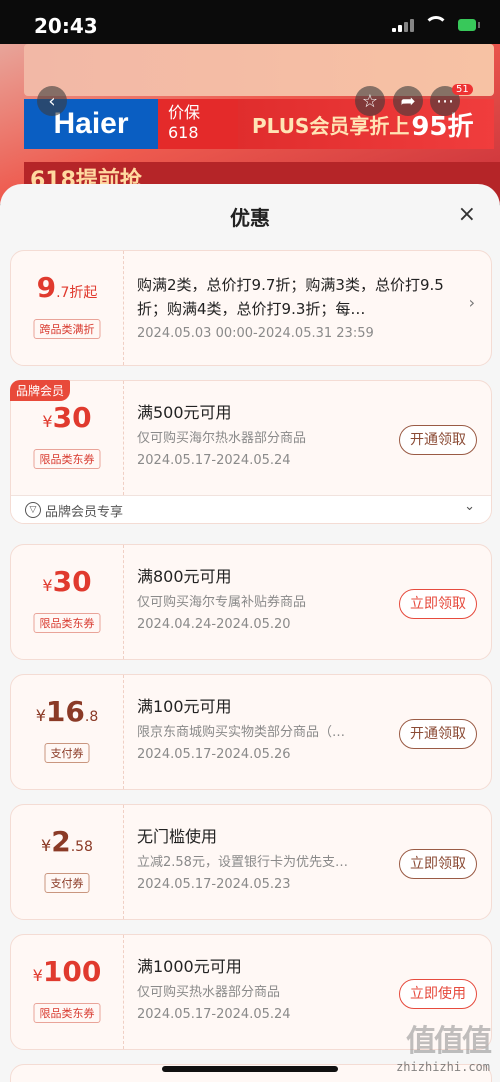 The width and height of the screenshot is (500, 1082). I want to click on signal-icon, so click(403, 25).